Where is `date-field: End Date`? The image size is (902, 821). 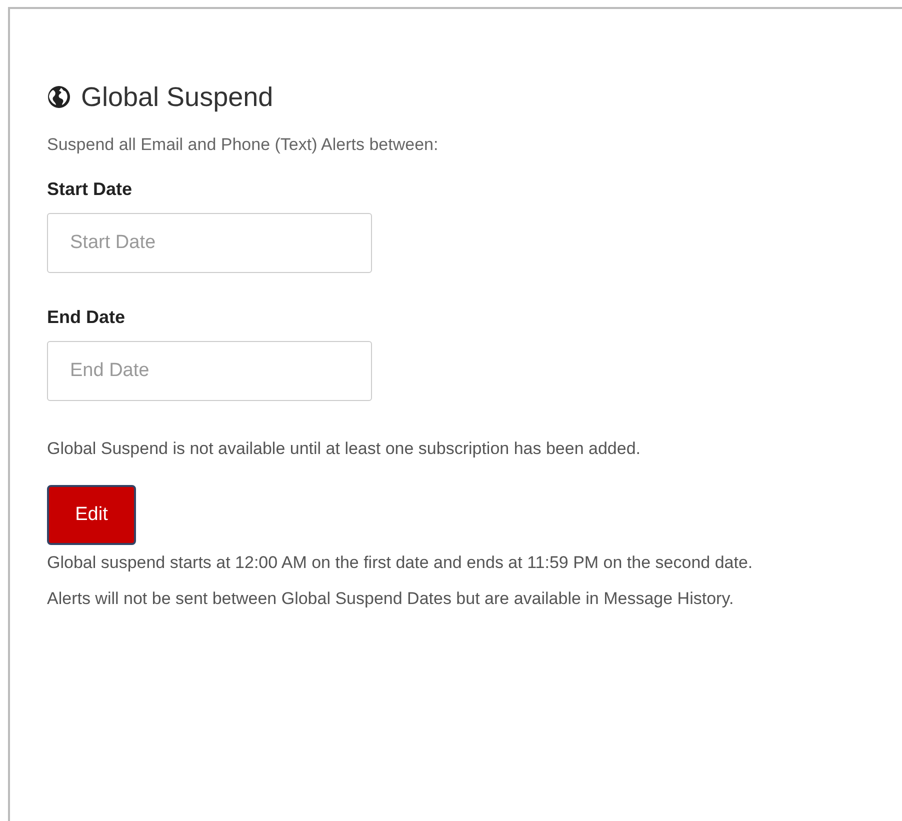 date-field: End Date is located at coordinates (209, 371).